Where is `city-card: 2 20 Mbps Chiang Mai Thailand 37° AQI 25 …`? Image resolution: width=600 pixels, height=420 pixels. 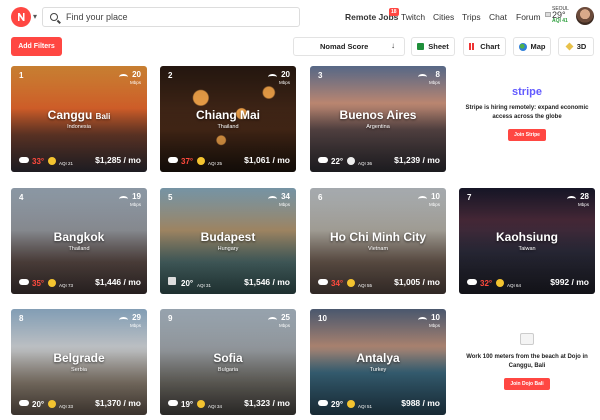
city-card: 2 20 Mbps Chiang Mai Thailand 37° AQI 25 … is located at coordinates (228, 119).